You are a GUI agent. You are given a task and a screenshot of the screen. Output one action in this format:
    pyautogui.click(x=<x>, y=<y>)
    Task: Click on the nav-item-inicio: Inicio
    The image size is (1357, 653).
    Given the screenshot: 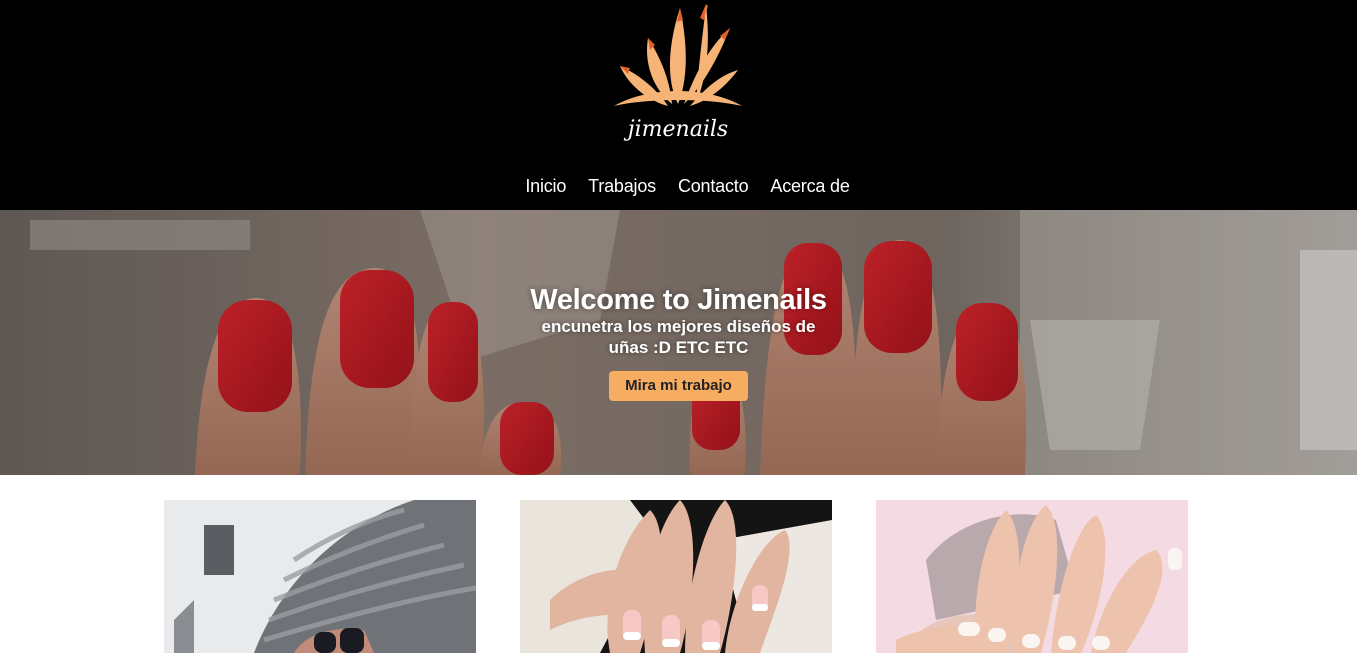 What is the action you would take?
    pyautogui.click(x=545, y=186)
    